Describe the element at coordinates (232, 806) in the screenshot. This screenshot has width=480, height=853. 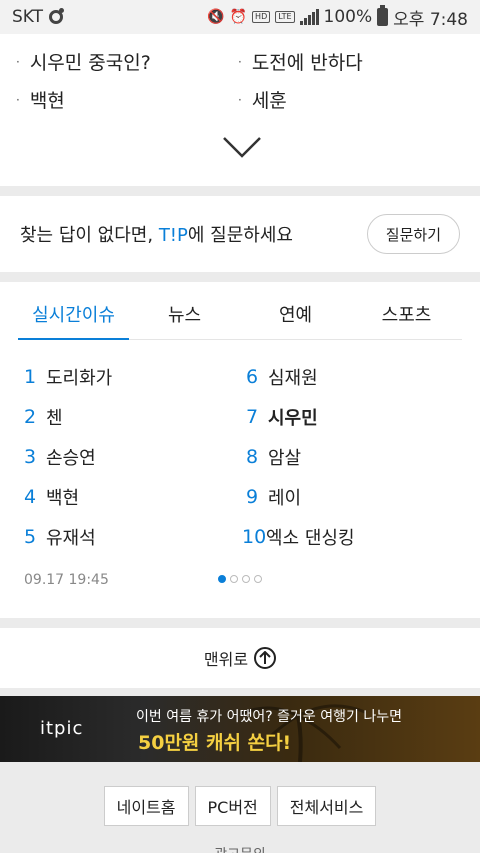
I see `pc-version-button: PC버전` at that location.